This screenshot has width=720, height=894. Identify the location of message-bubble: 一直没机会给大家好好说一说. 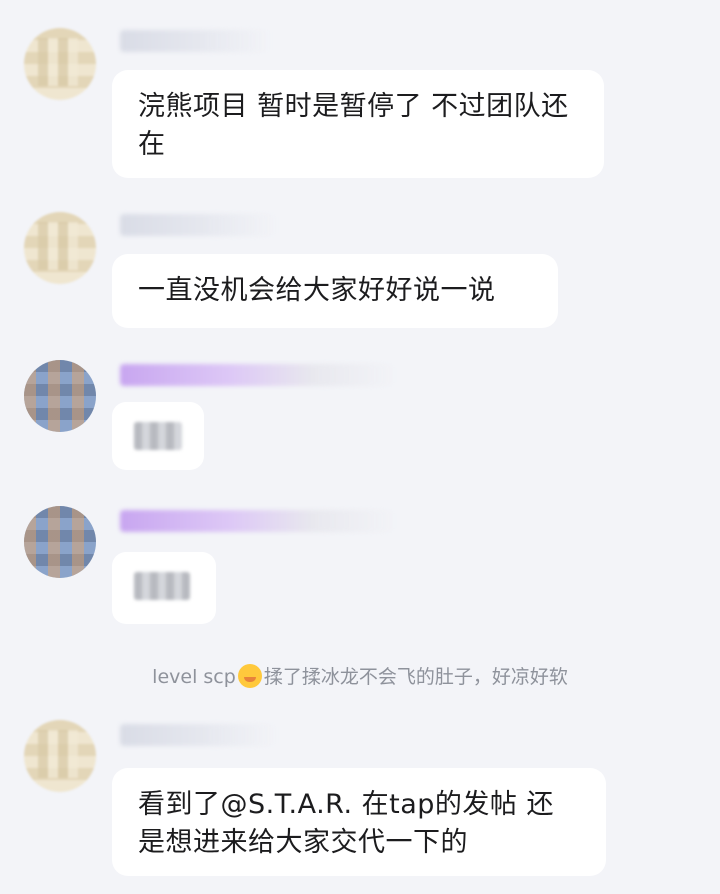
(335, 291).